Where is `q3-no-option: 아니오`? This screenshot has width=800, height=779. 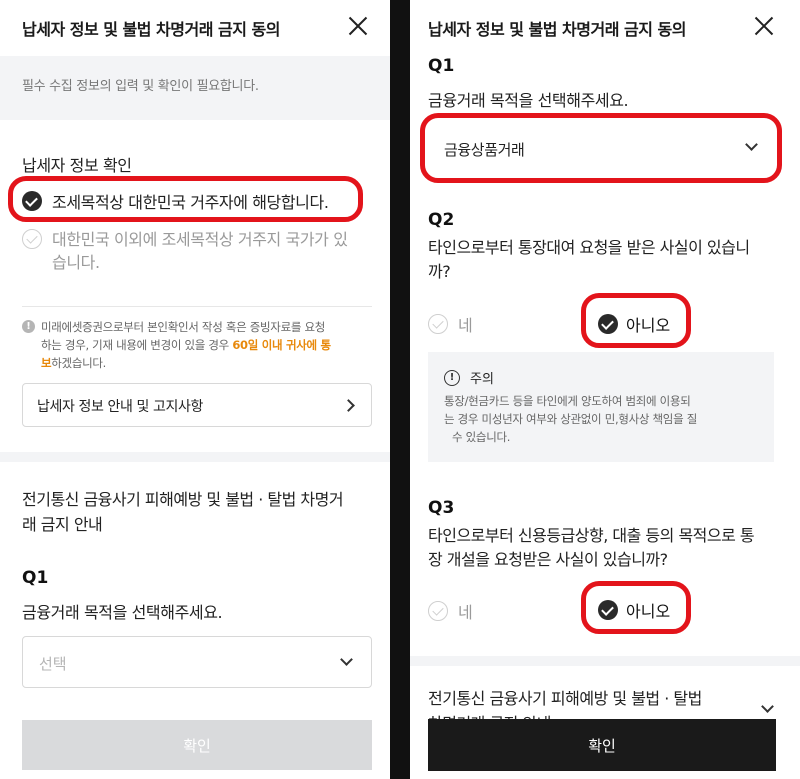 q3-no-option: 아니오 is located at coordinates (634, 610).